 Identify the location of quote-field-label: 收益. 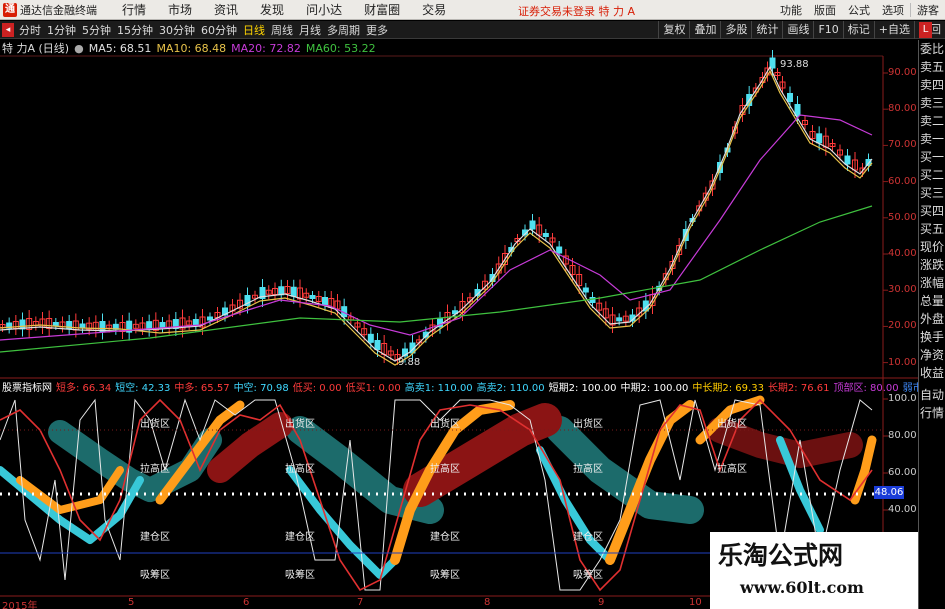
(931, 373).